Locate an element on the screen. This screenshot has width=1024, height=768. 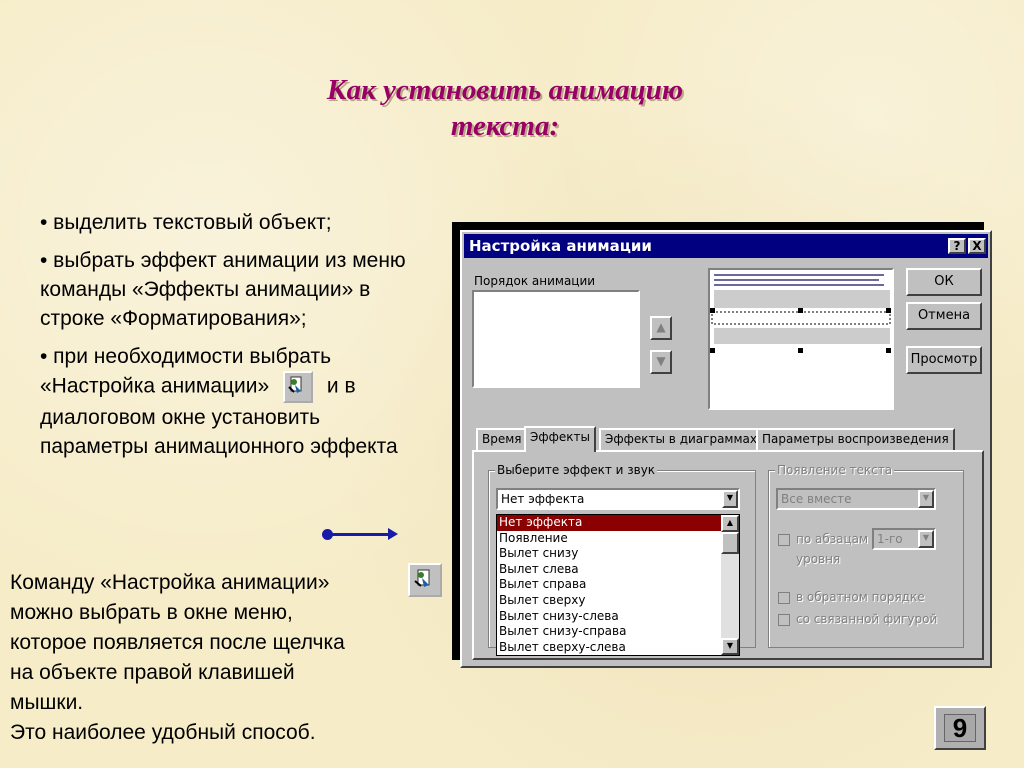
animation-order-list is located at coordinates (556, 339).